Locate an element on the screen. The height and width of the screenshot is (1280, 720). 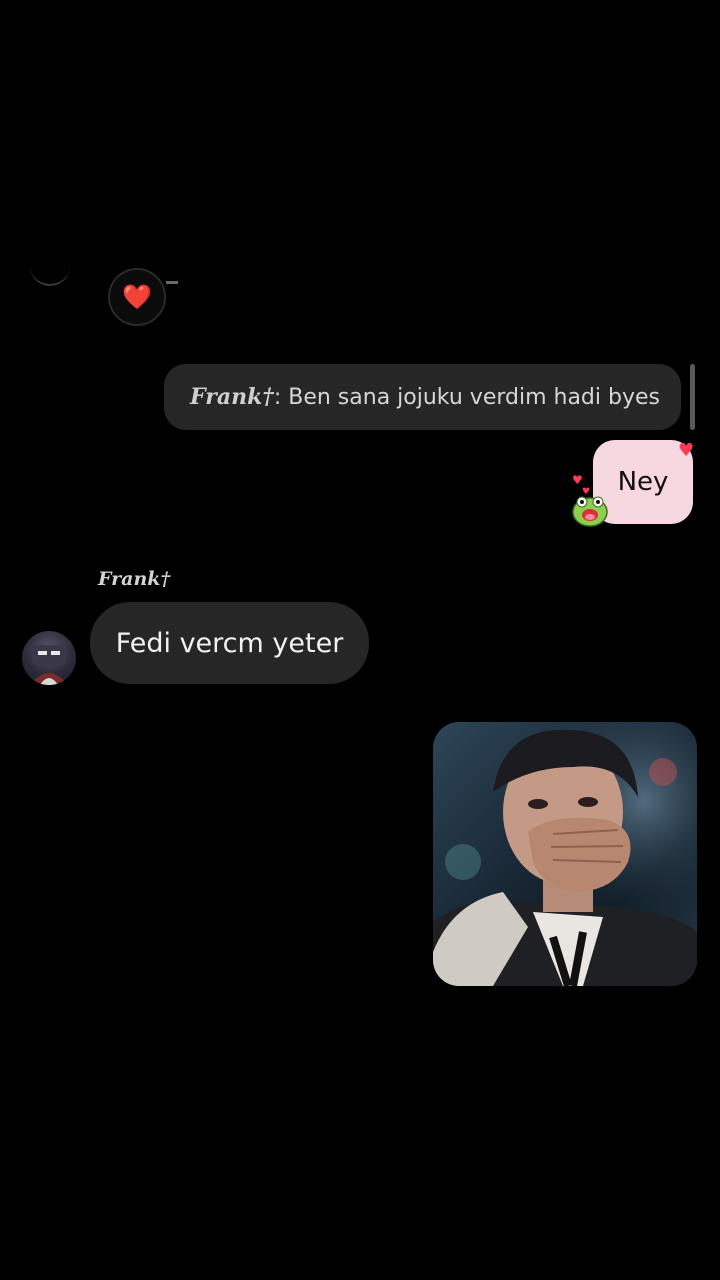
received-message-bubble: Fedi vercm yeter is located at coordinates (229, 643).